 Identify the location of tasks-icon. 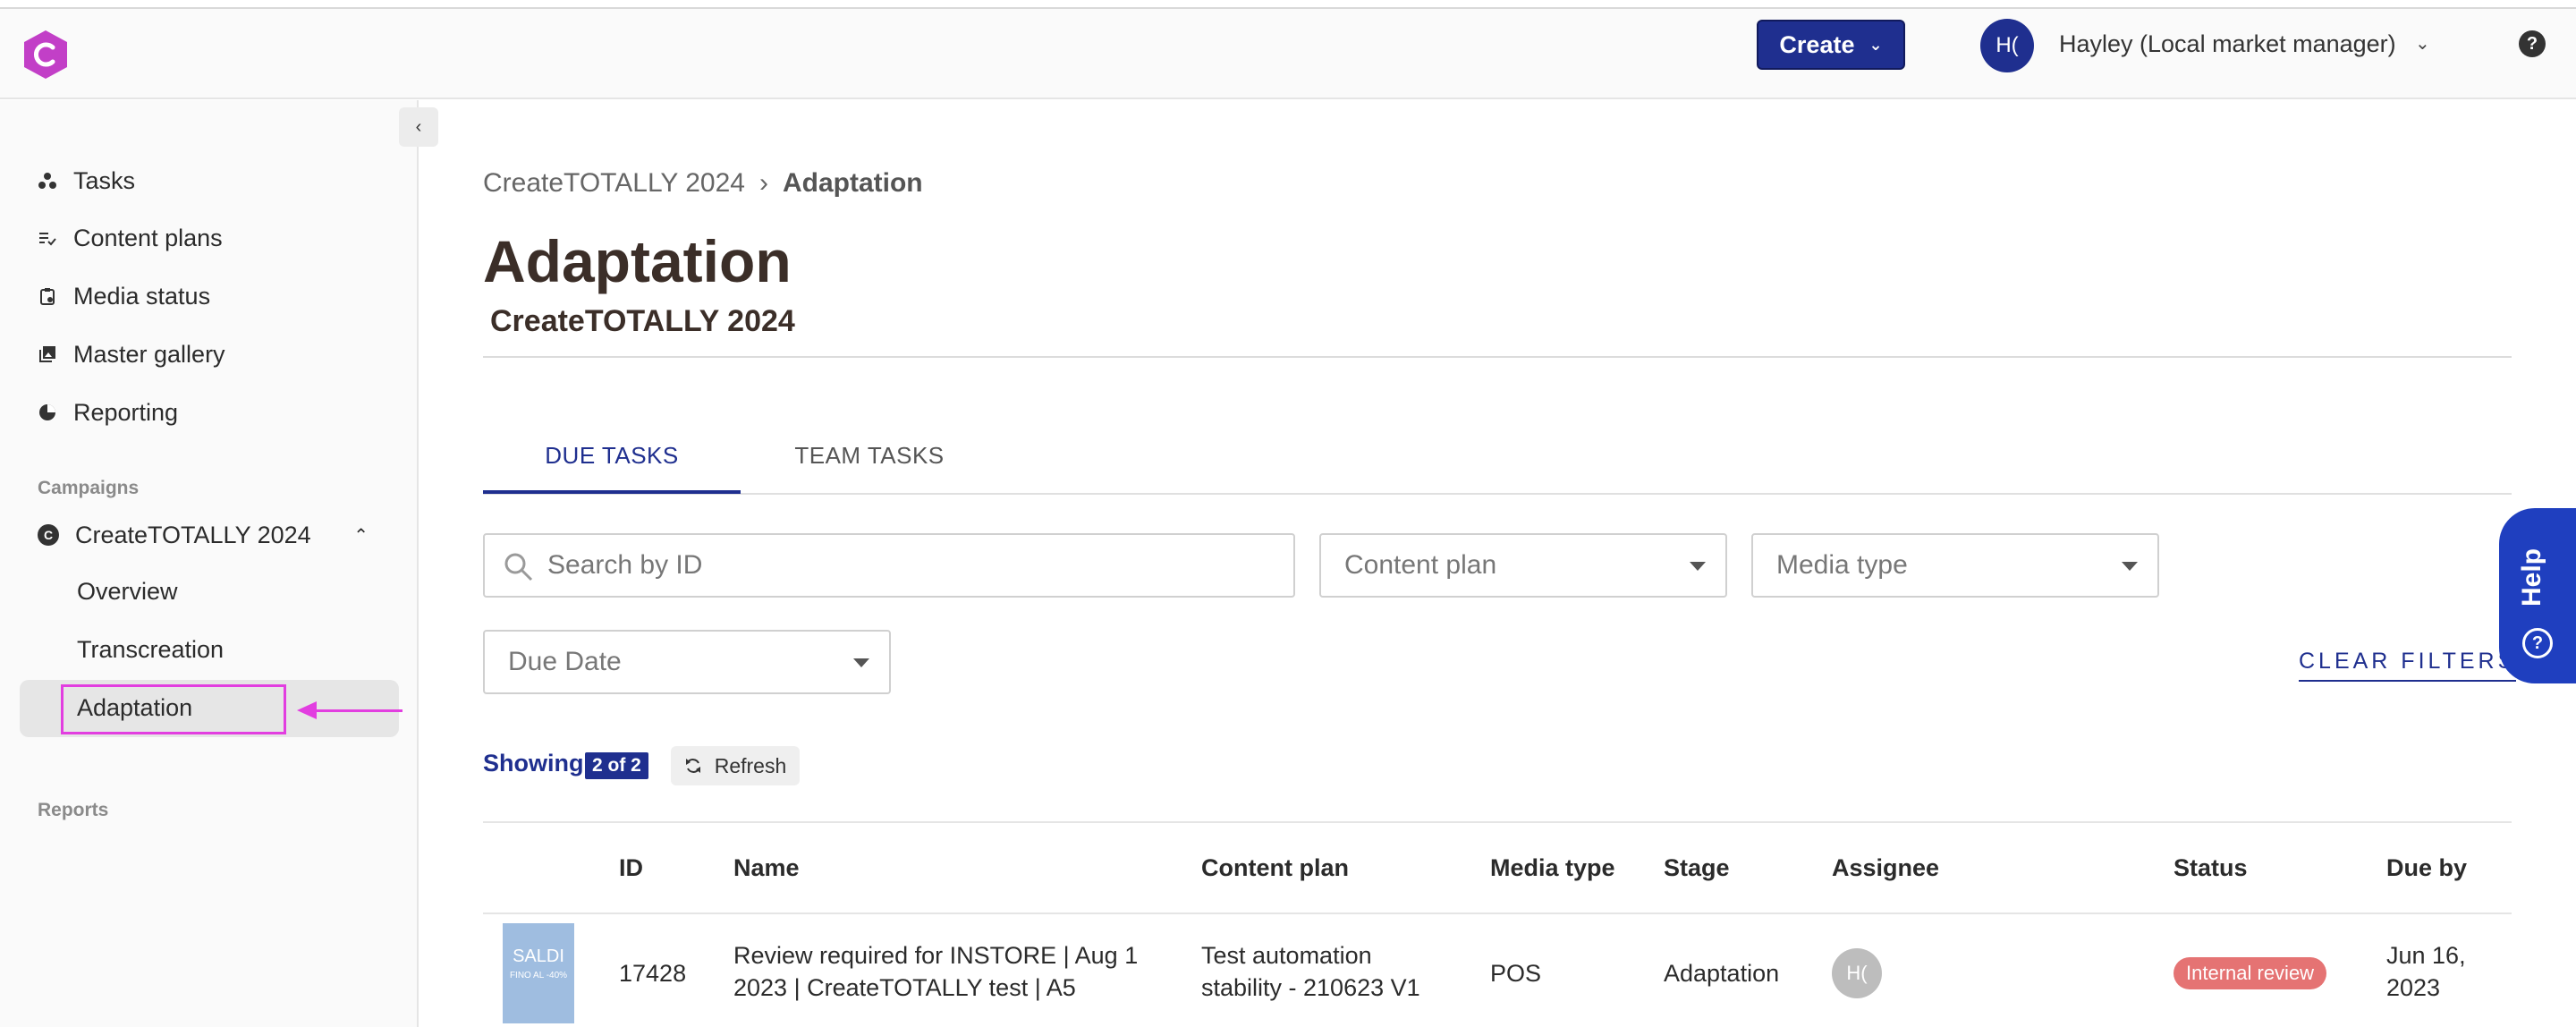
(47, 181).